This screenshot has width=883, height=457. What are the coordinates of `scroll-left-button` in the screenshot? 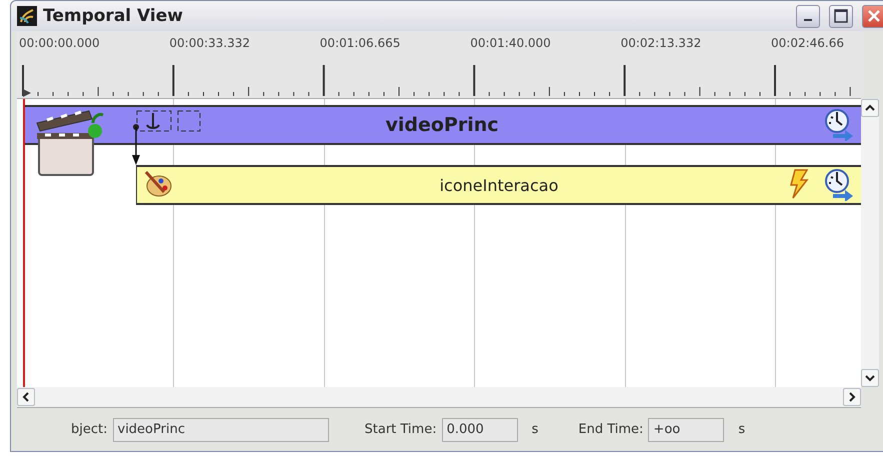 It's located at (26, 397).